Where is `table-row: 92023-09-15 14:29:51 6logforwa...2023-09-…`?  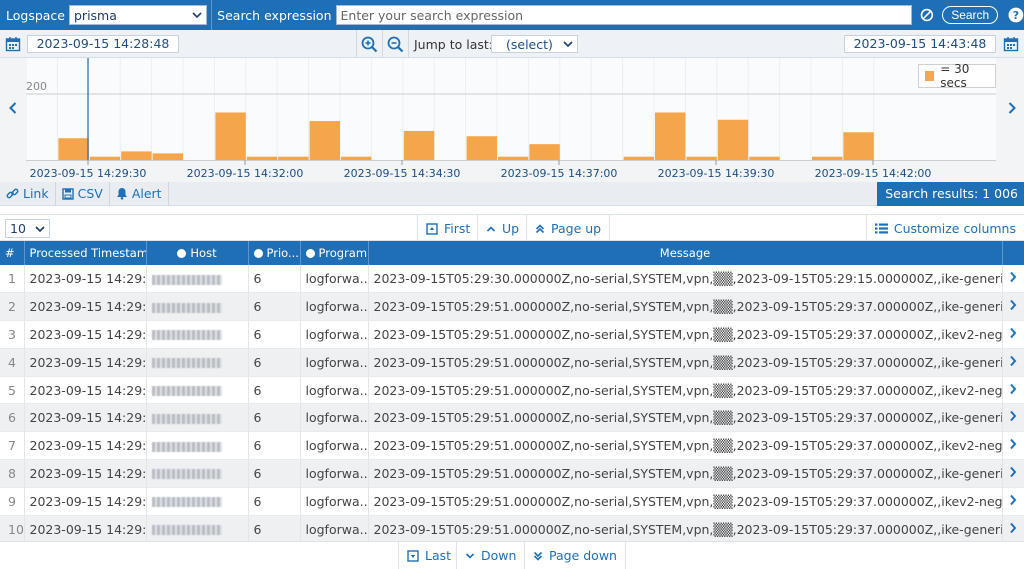
table-row: 92023-09-15 14:29:51 6logforwa...2023-09-… is located at coordinates (512, 501).